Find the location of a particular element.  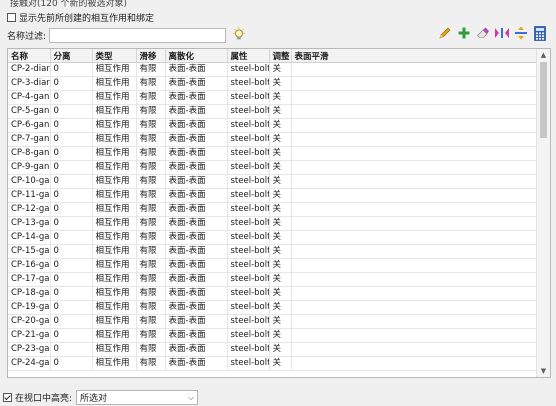

table-cell: CP-3-diar is located at coordinates (29, 83).